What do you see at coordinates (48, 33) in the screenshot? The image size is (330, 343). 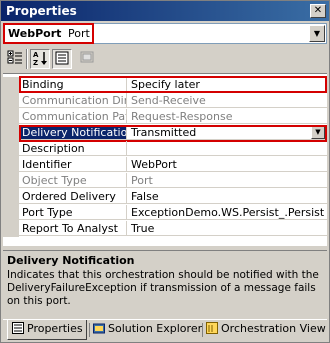 I see `object-selector-highlight` at bounding box center [48, 33].